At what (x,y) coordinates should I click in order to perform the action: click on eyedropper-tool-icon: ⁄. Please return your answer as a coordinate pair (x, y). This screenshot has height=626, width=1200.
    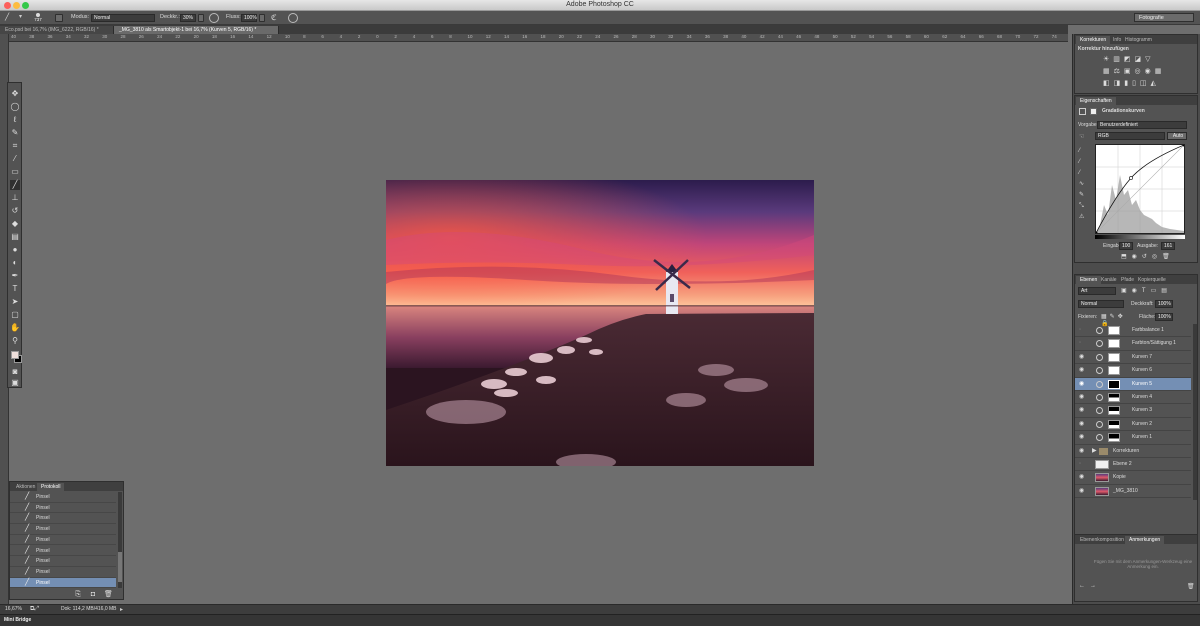
    Looking at the image, I should click on (15, 159).